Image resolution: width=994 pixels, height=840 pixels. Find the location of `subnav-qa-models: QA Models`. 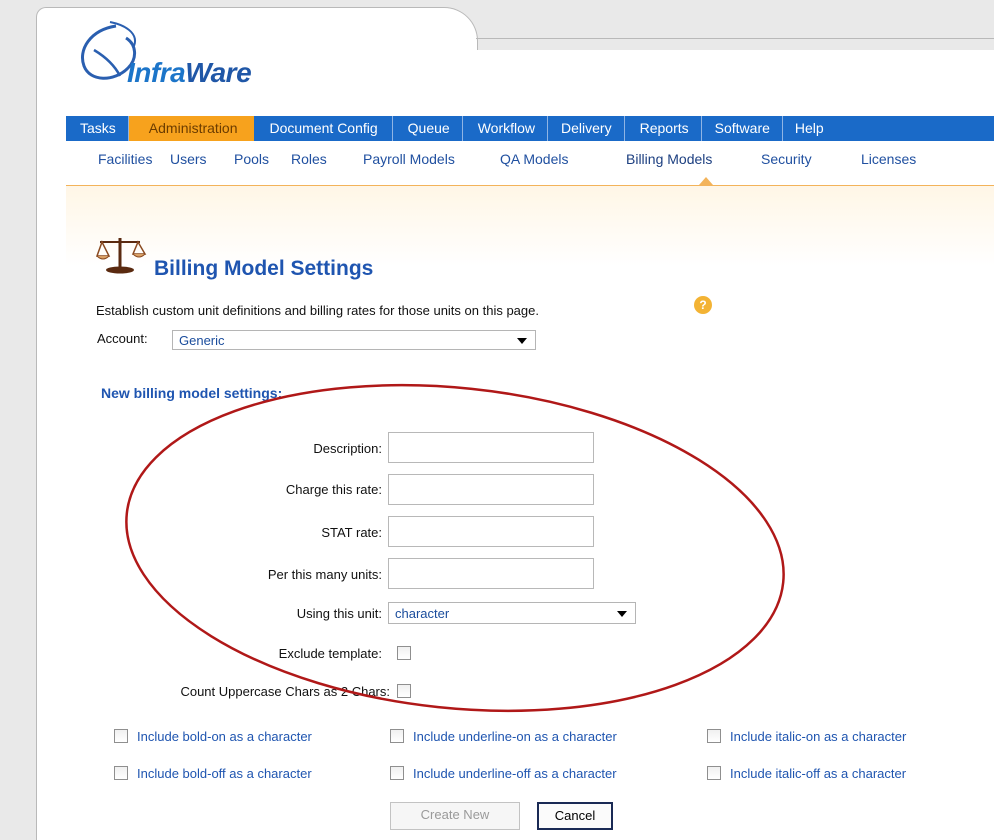

subnav-qa-models: QA Models is located at coordinates (534, 159).